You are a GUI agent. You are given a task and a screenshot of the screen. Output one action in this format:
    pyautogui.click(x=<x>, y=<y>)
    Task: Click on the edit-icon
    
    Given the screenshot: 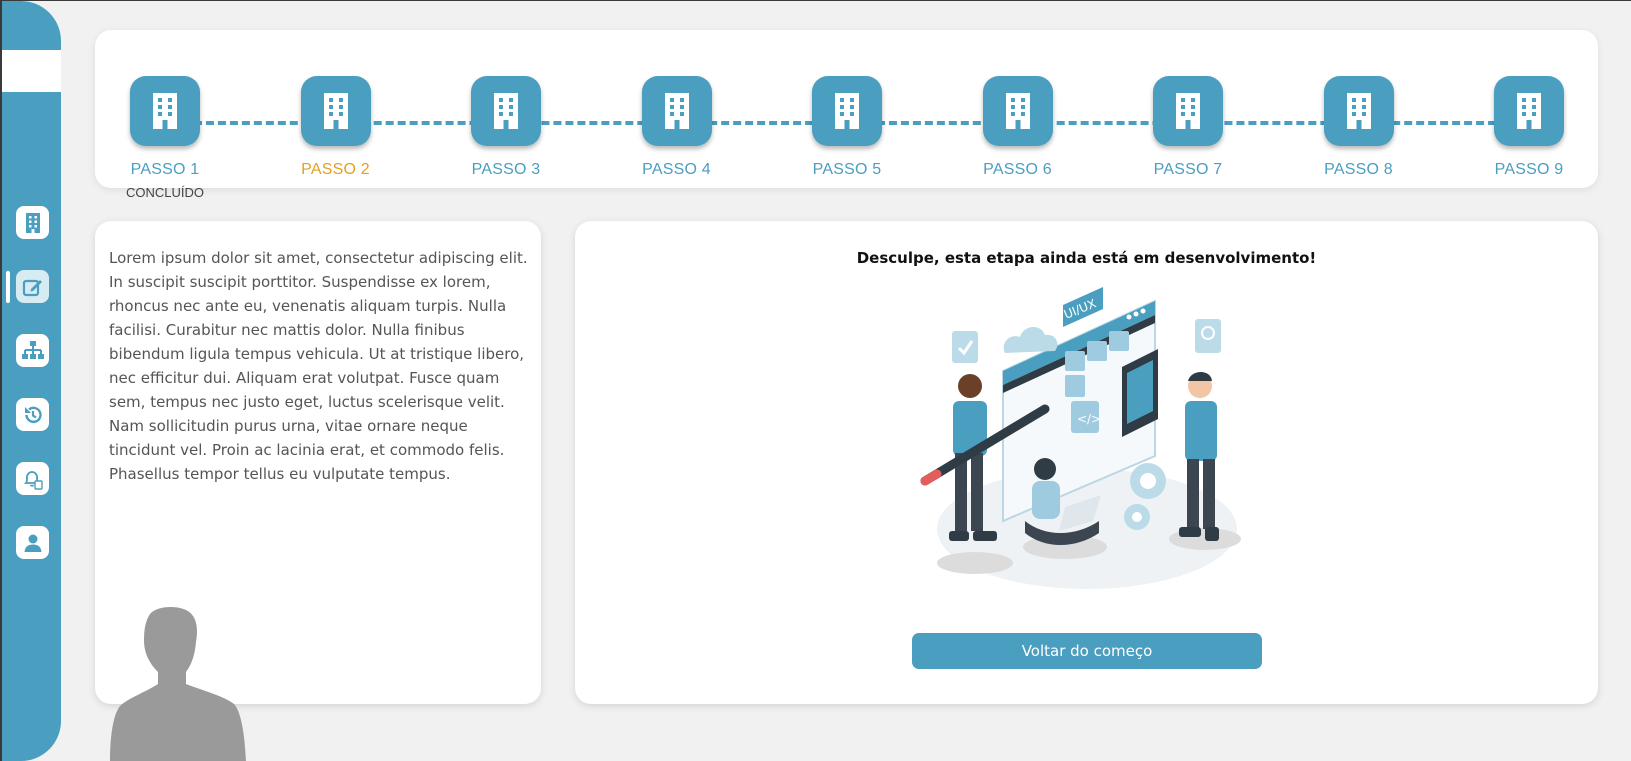 What is the action you would take?
    pyautogui.click(x=32, y=287)
    